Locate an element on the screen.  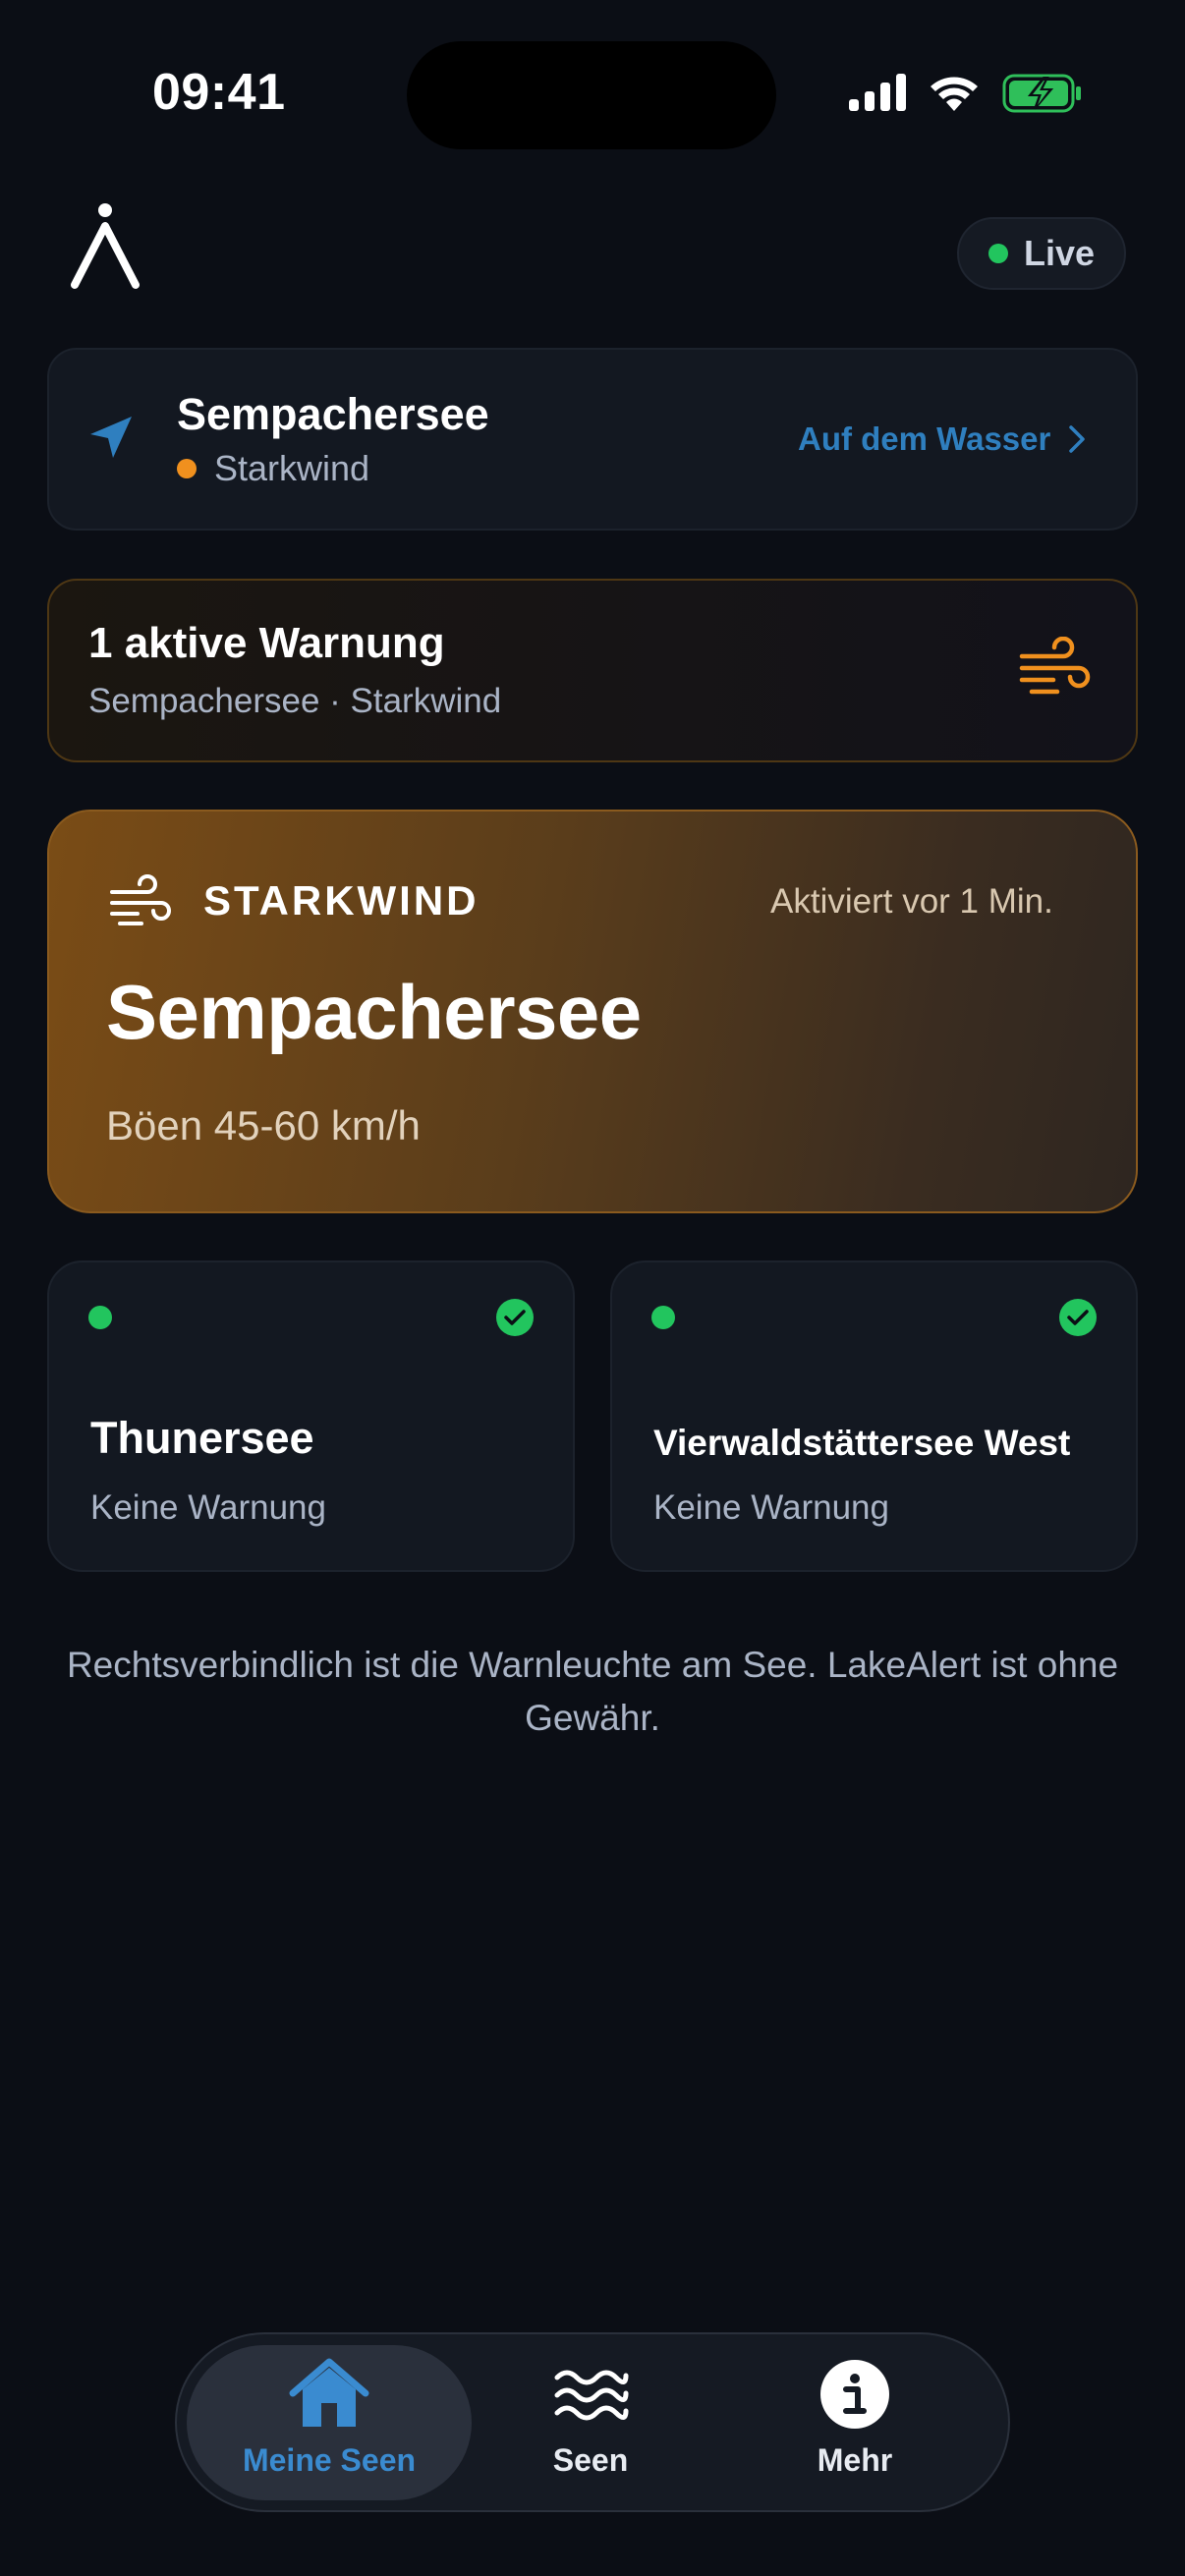
active-warnings-title: 1 aktive Warnung is located at coordinates (266, 643).